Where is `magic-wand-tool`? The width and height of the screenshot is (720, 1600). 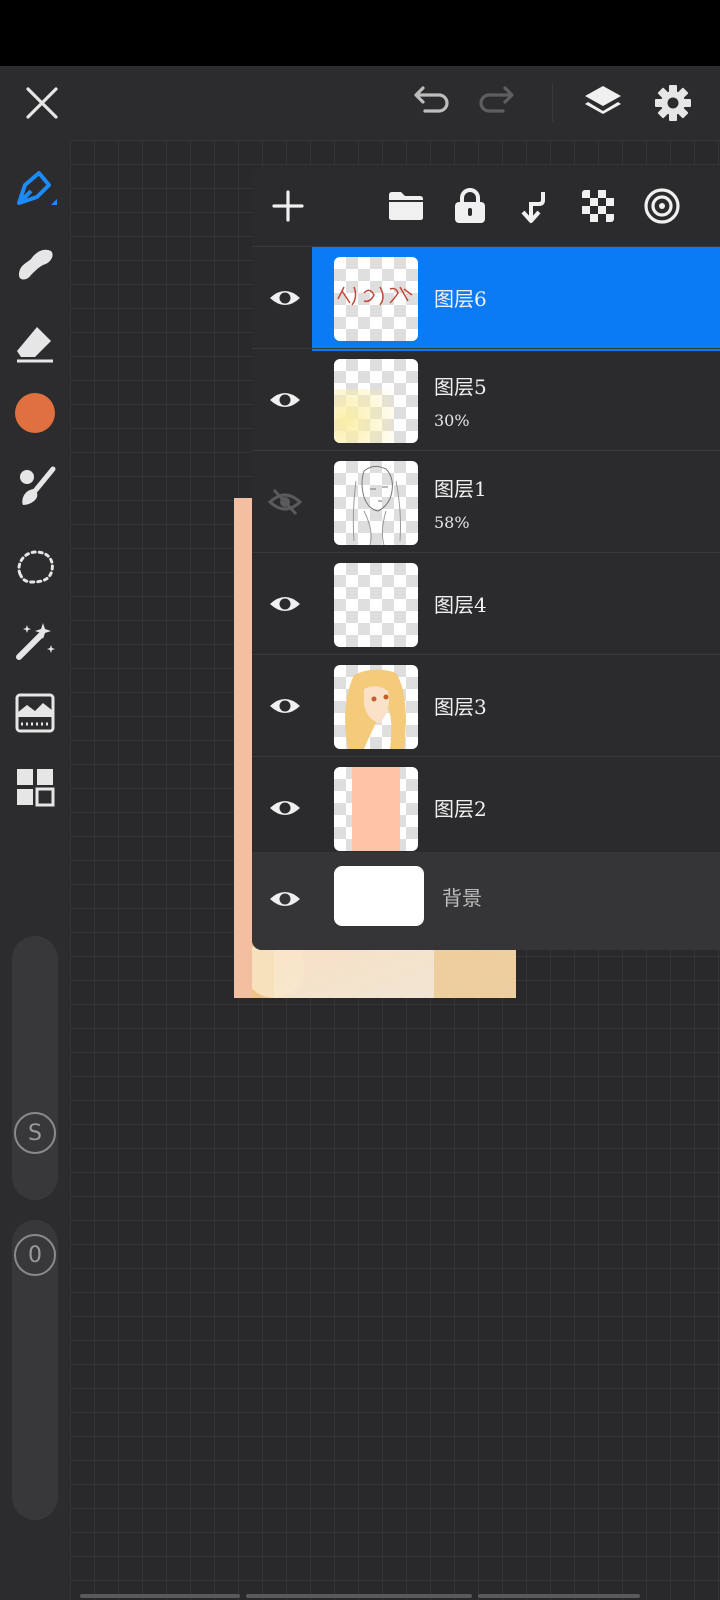 magic-wand-tool is located at coordinates (35, 641).